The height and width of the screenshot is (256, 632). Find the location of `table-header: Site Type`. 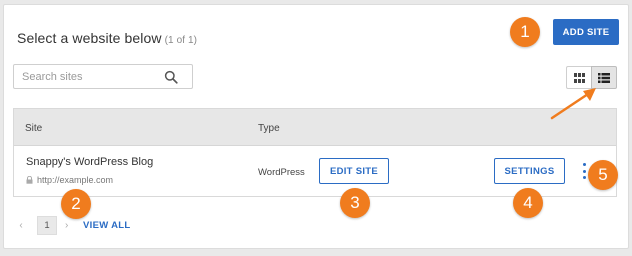

table-header: Site Type is located at coordinates (315, 127).